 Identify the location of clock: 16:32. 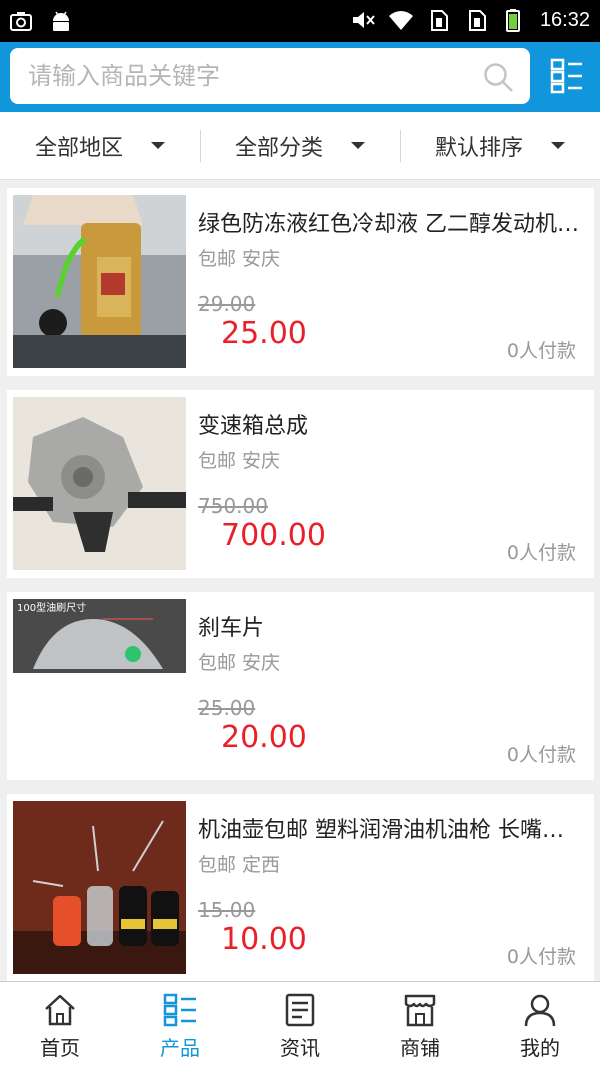
(564, 19).